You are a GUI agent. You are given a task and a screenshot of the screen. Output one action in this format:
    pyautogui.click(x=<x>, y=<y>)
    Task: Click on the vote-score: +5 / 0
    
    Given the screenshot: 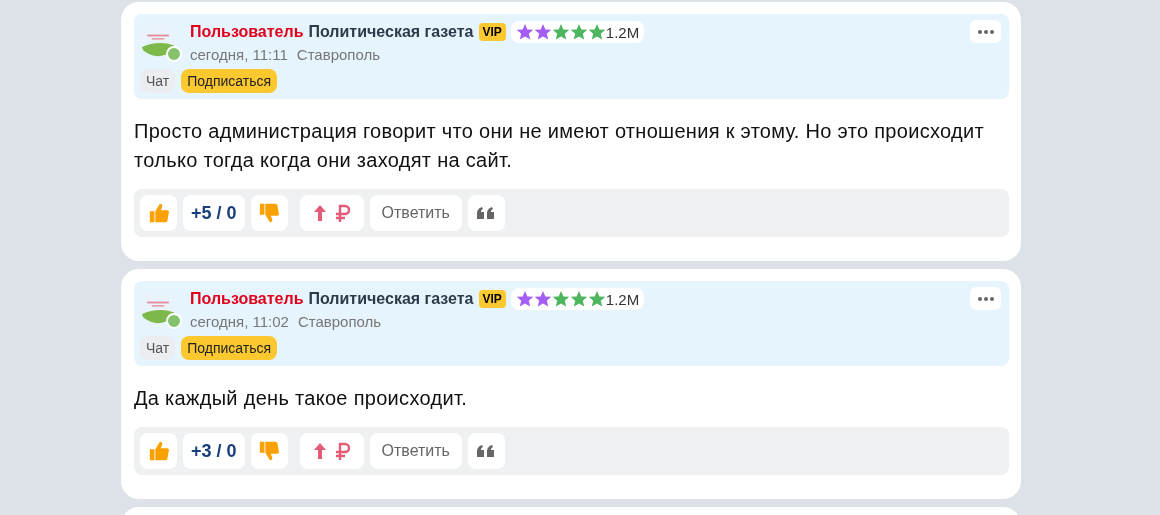 What is the action you would take?
    pyautogui.click(x=214, y=213)
    